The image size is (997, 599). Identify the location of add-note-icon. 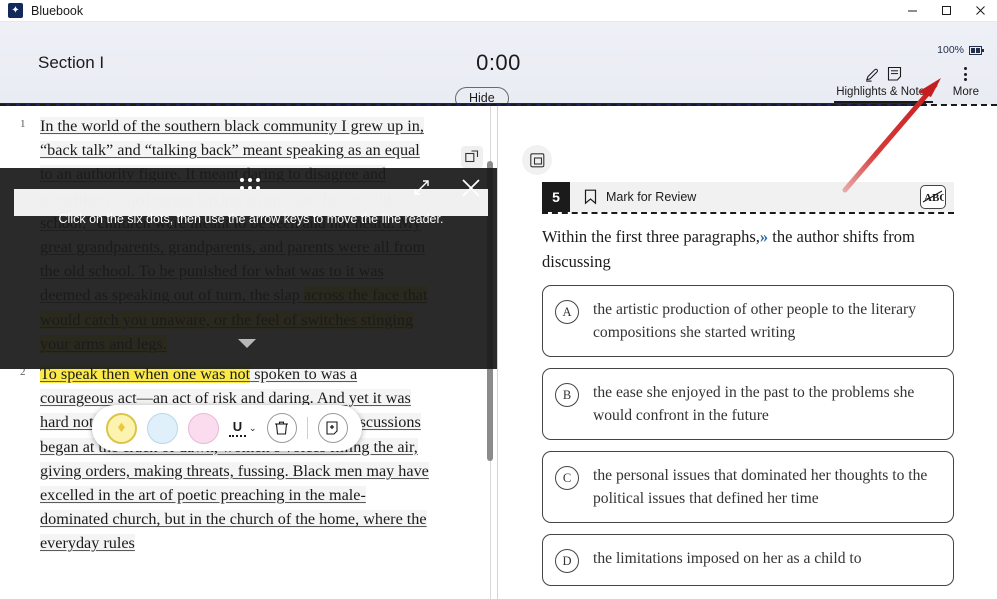
(331, 428).